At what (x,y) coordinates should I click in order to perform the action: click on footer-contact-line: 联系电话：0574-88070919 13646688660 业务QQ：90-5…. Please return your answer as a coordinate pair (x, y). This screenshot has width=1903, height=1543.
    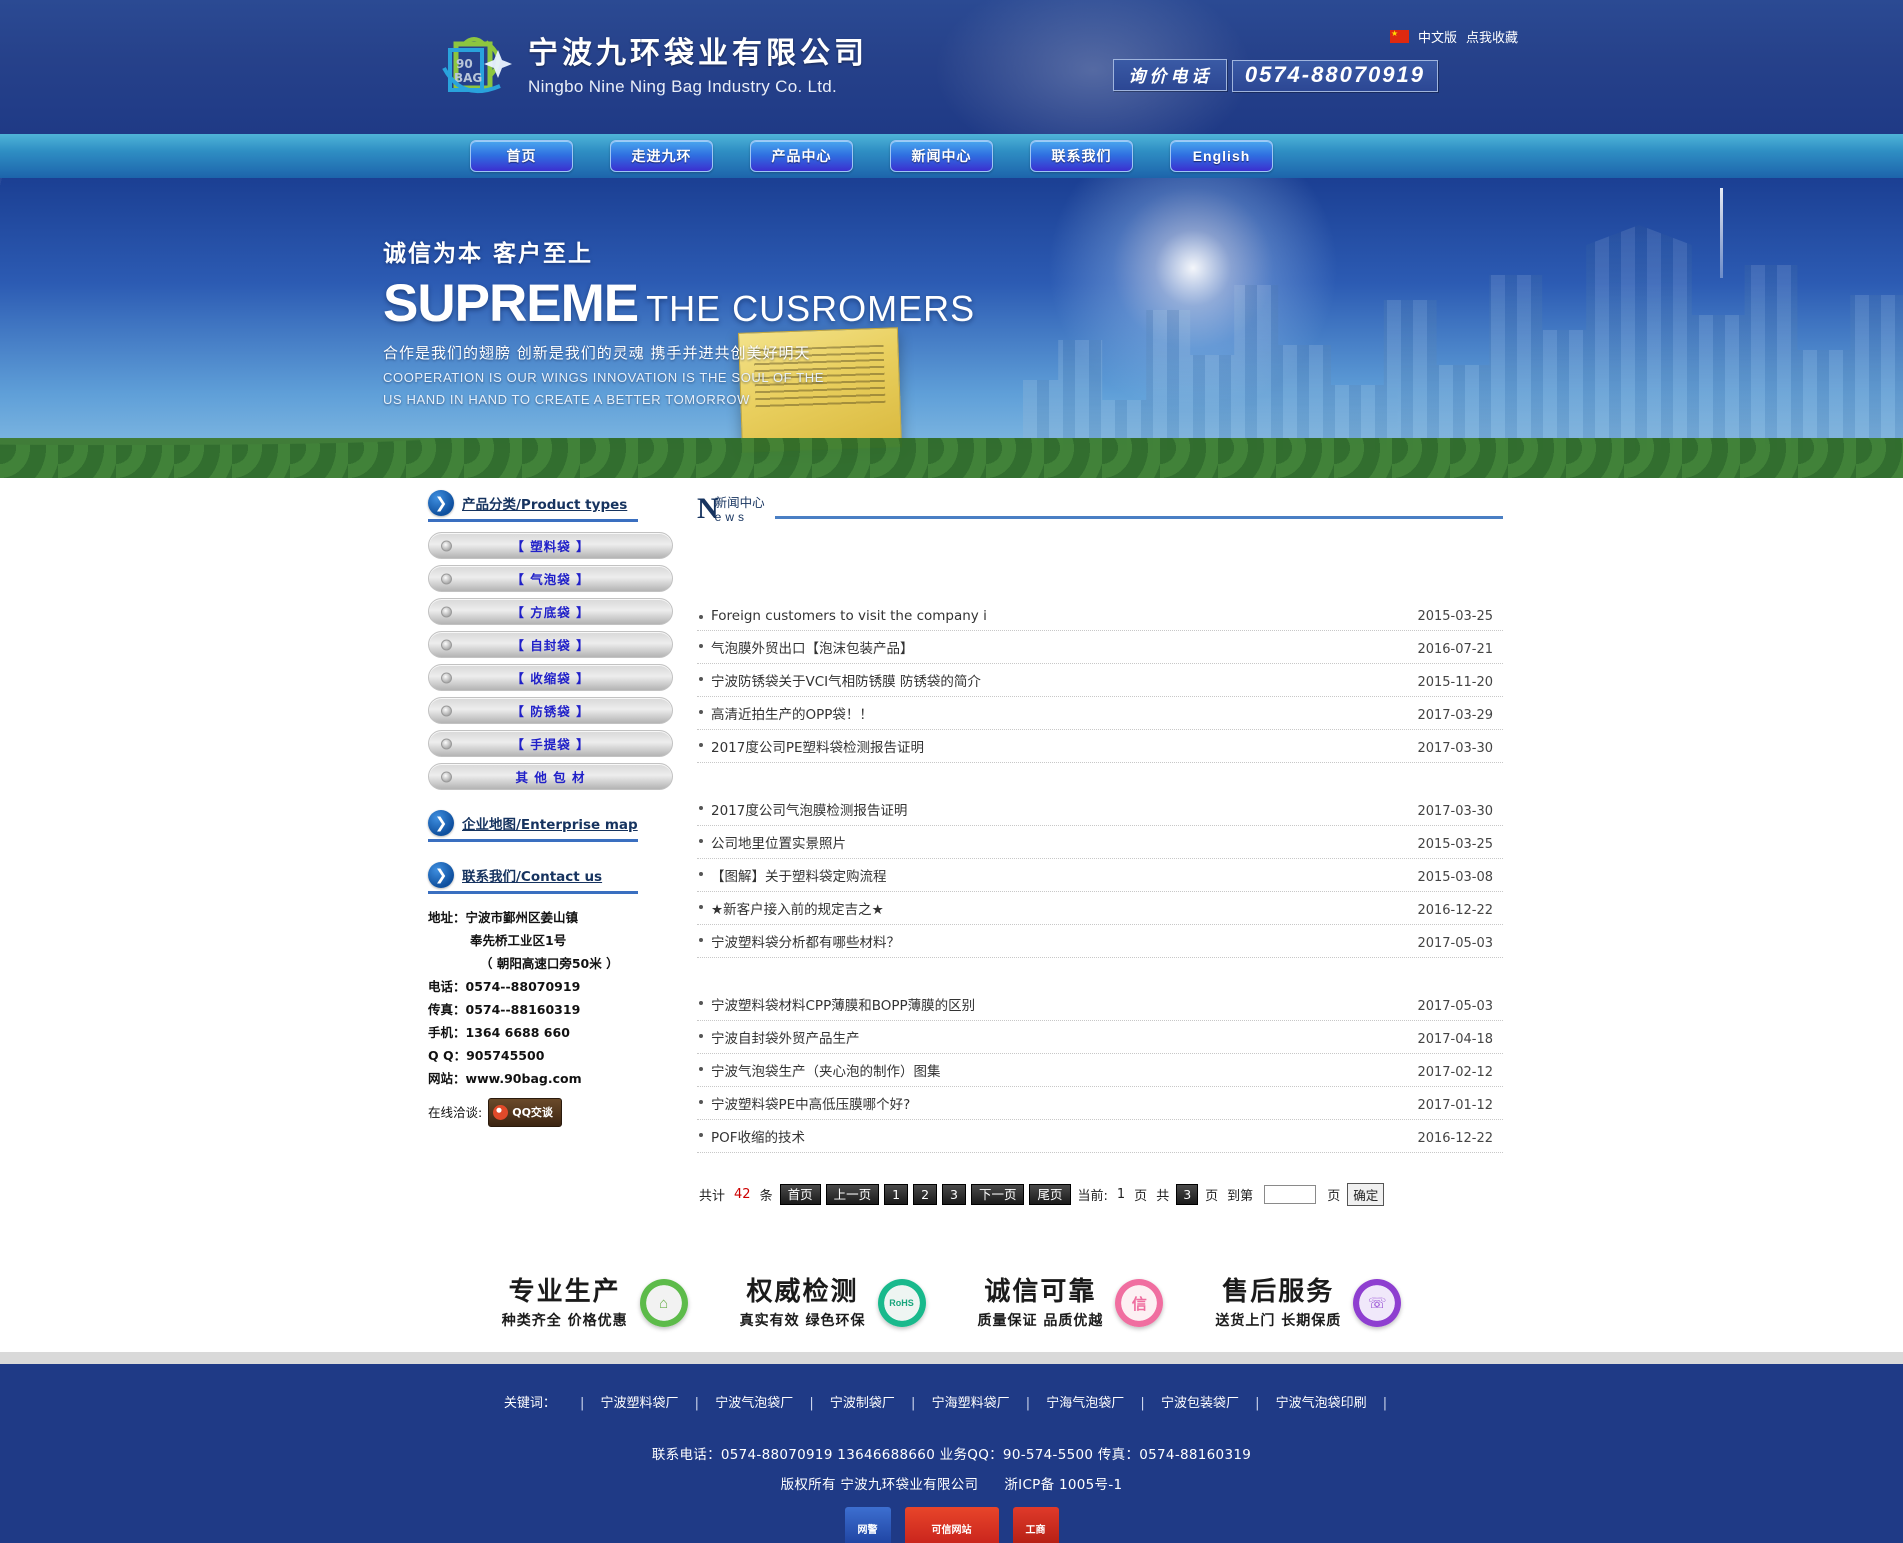
    Looking at the image, I should click on (951, 1455).